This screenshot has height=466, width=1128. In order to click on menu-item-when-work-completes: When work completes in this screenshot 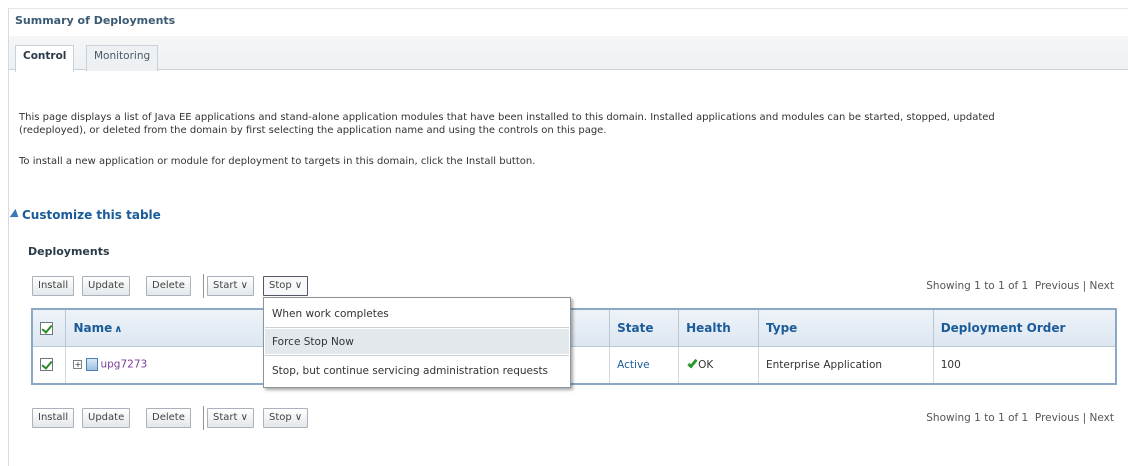, I will do `click(417, 313)`.